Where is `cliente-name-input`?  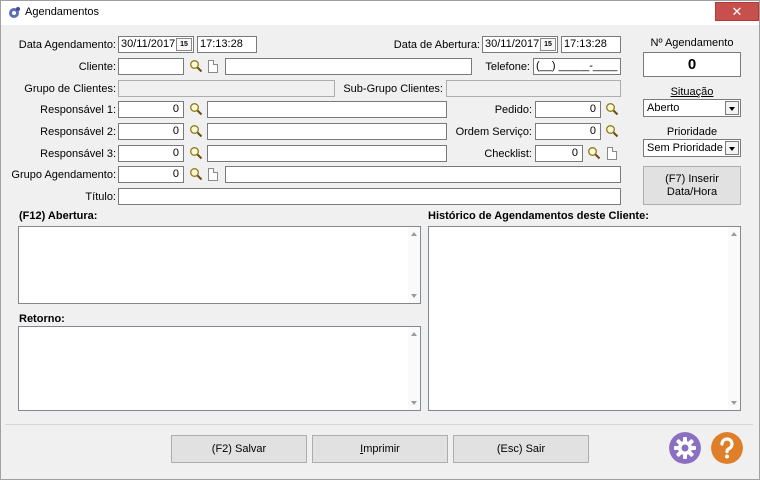
cliente-name-input is located at coordinates (348, 66).